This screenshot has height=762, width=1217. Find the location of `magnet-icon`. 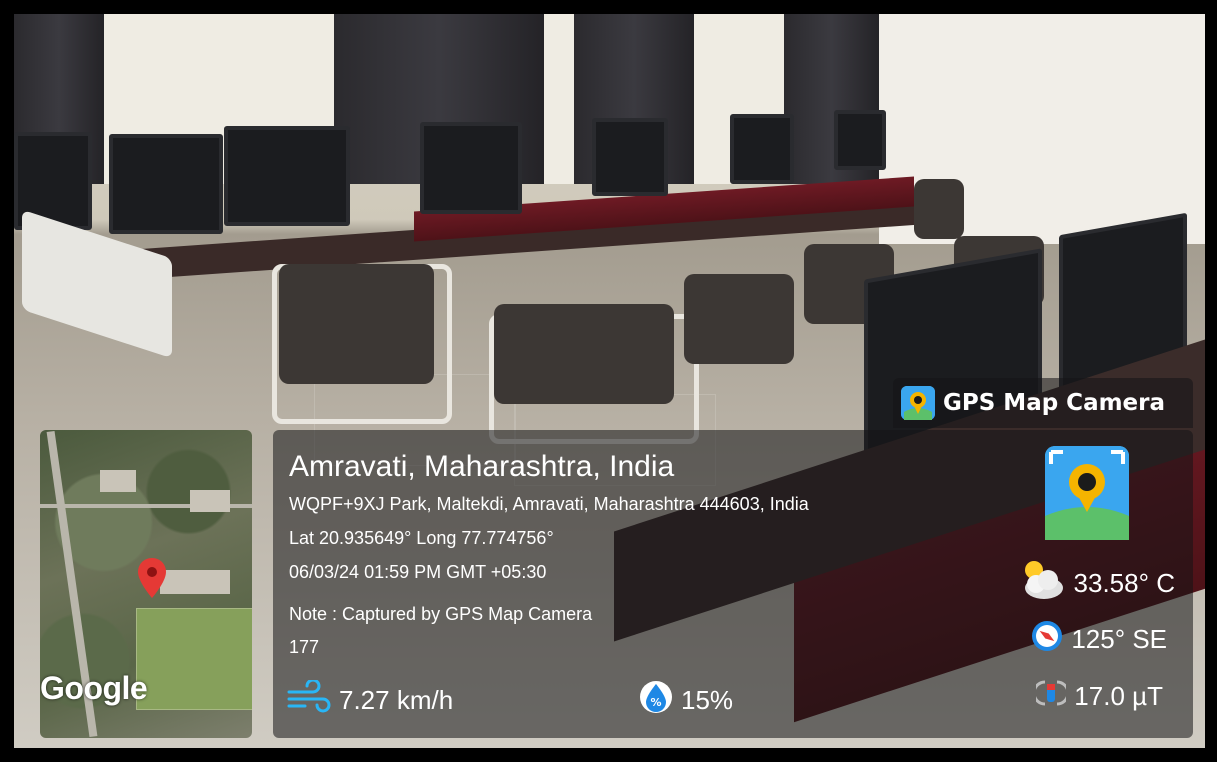

magnet-icon is located at coordinates (1051, 696).